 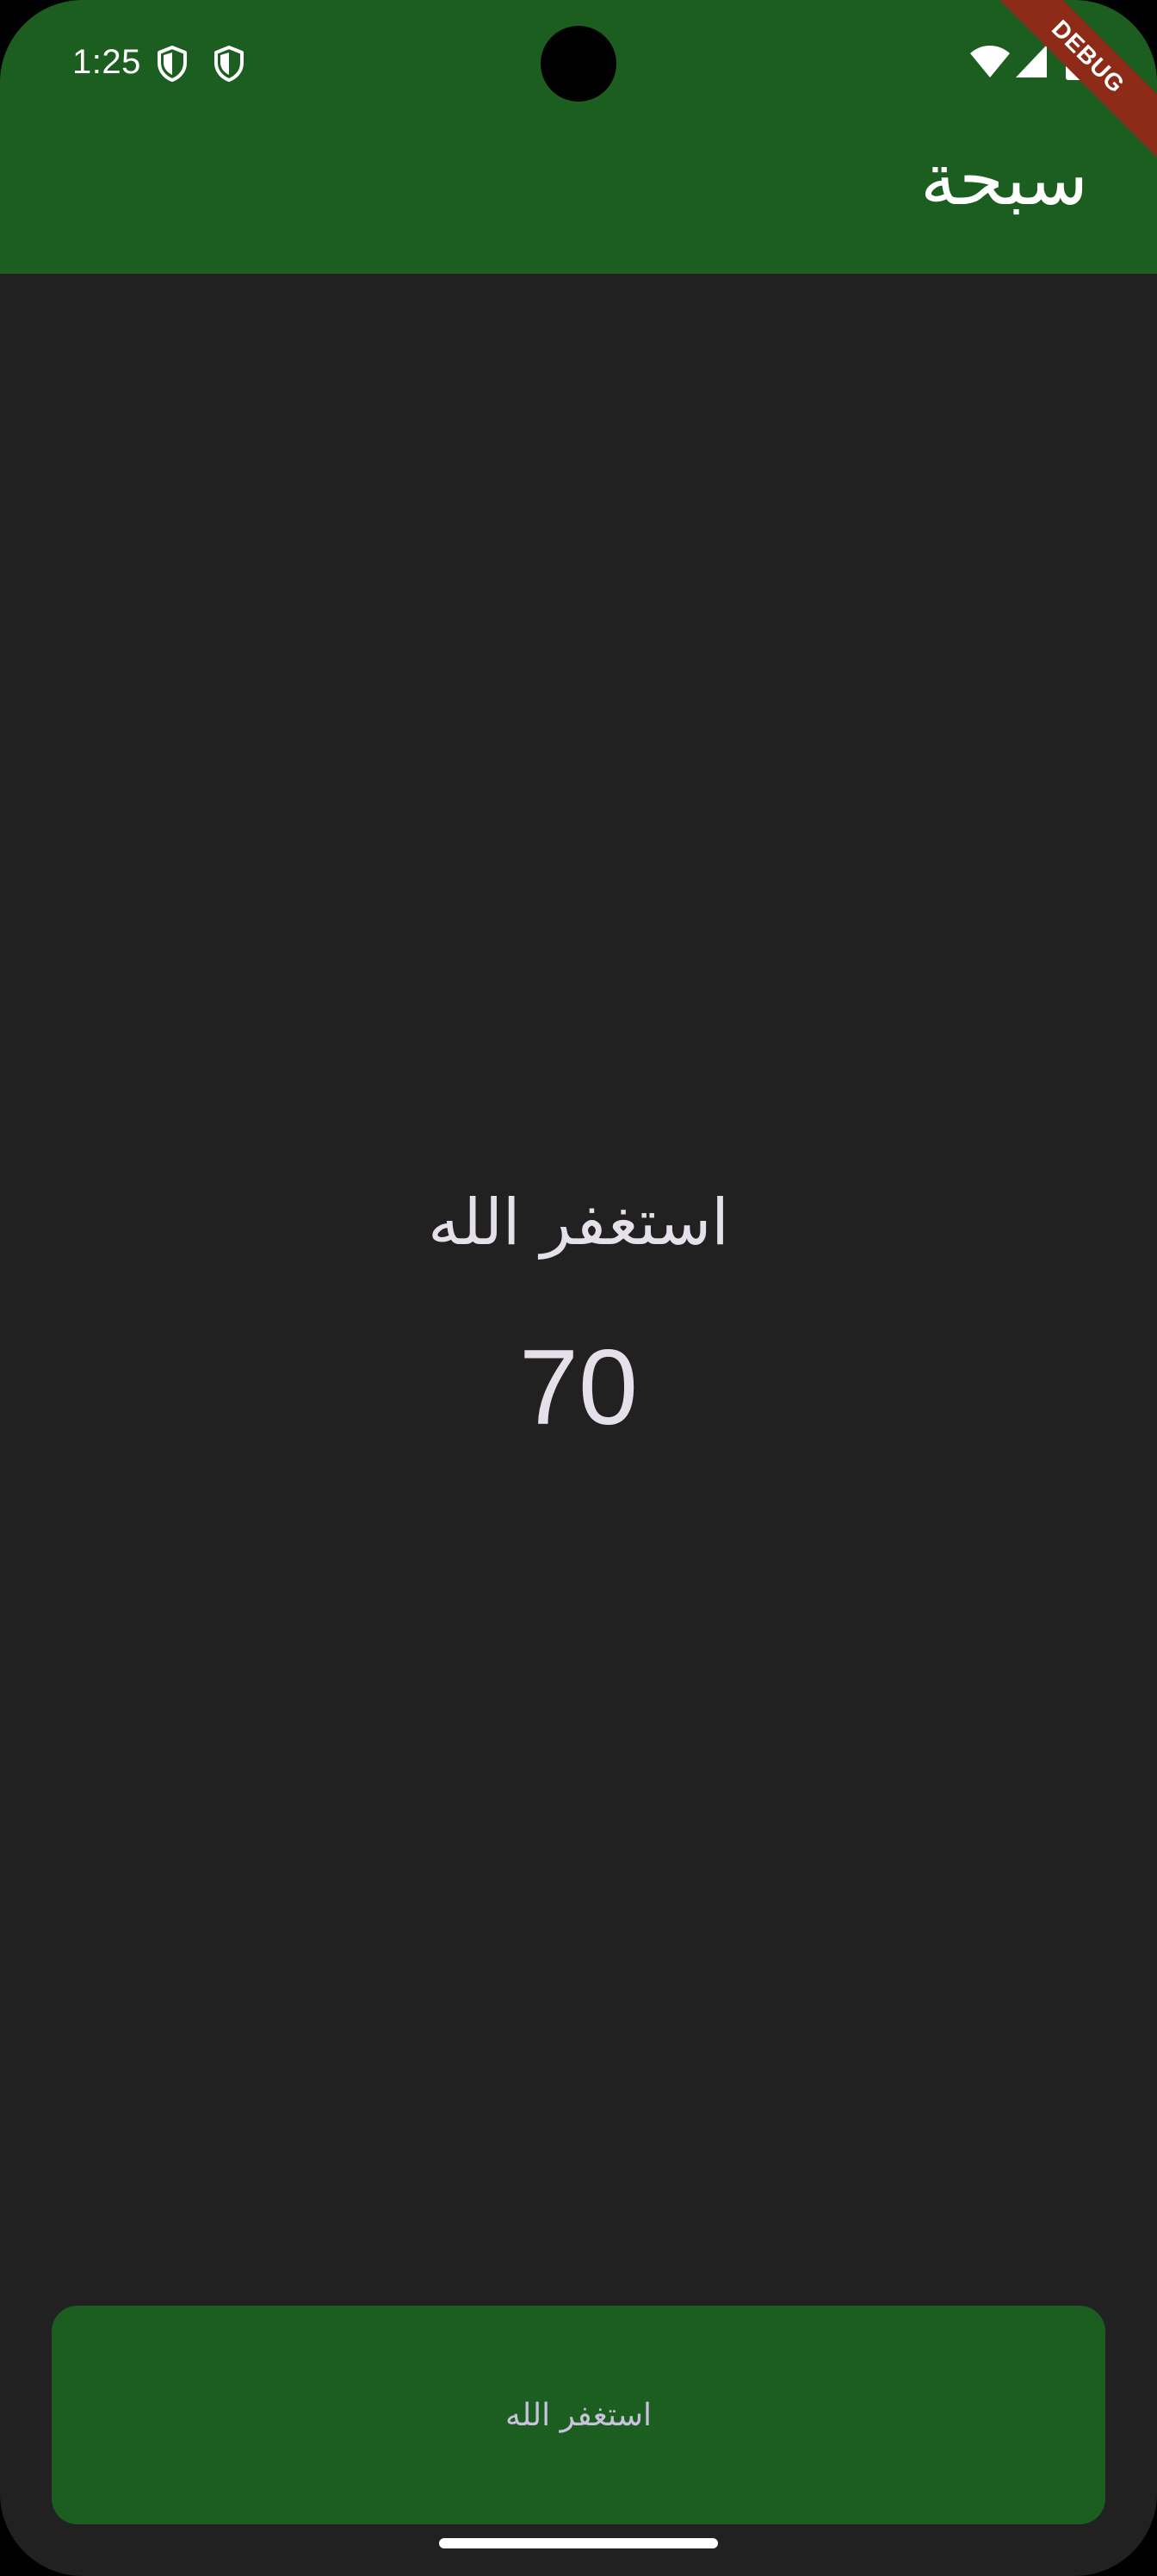 What do you see at coordinates (579, 1387) in the screenshot?
I see `tasbeeh-counter: 70` at bounding box center [579, 1387].